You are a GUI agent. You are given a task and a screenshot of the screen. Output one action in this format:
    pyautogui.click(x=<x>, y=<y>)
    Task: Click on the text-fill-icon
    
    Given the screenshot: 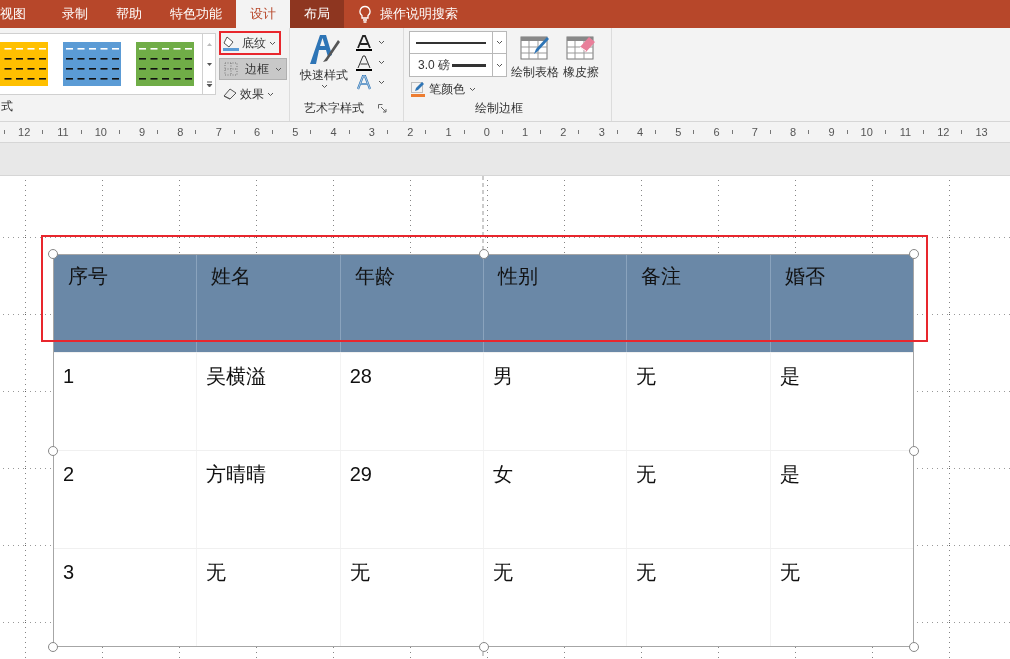 What is the action you would take?
    pyautogui.click(x=364, y=42)
    